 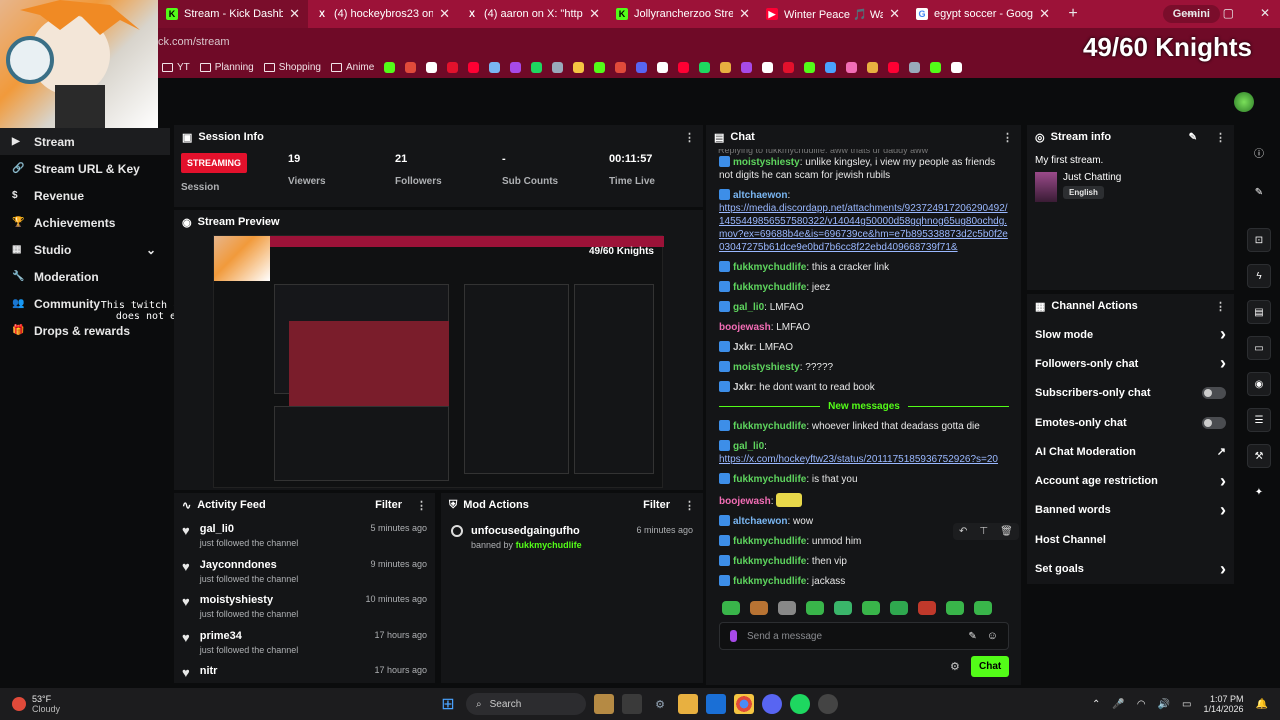 What do you see at coordinates (744, 704) in the screenshot?
I see `chrome-icon` at bounding box center [744, 704].